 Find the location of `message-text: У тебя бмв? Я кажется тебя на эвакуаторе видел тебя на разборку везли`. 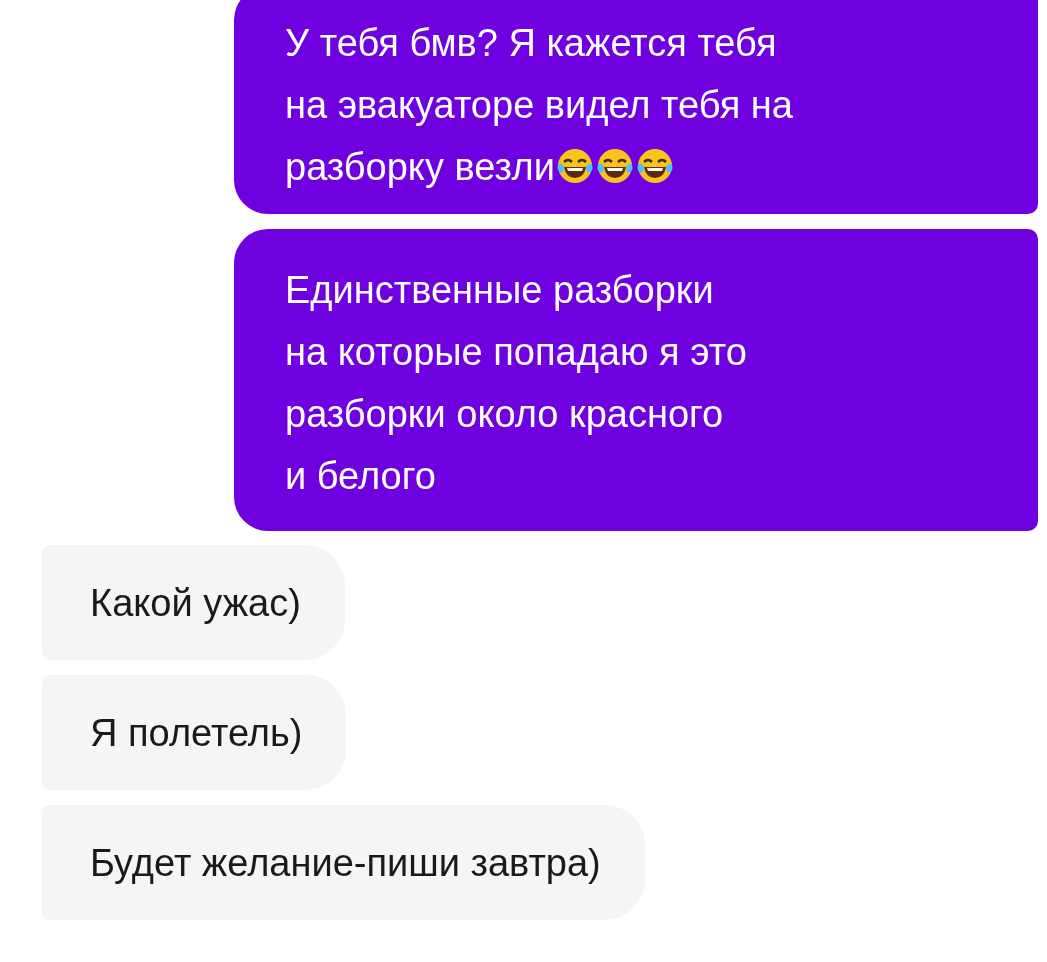

message-text: У тебя бмв? Я кажется тебя на эвакуаторе видел тебя на разборку везли is located at coordinates (539, 105).